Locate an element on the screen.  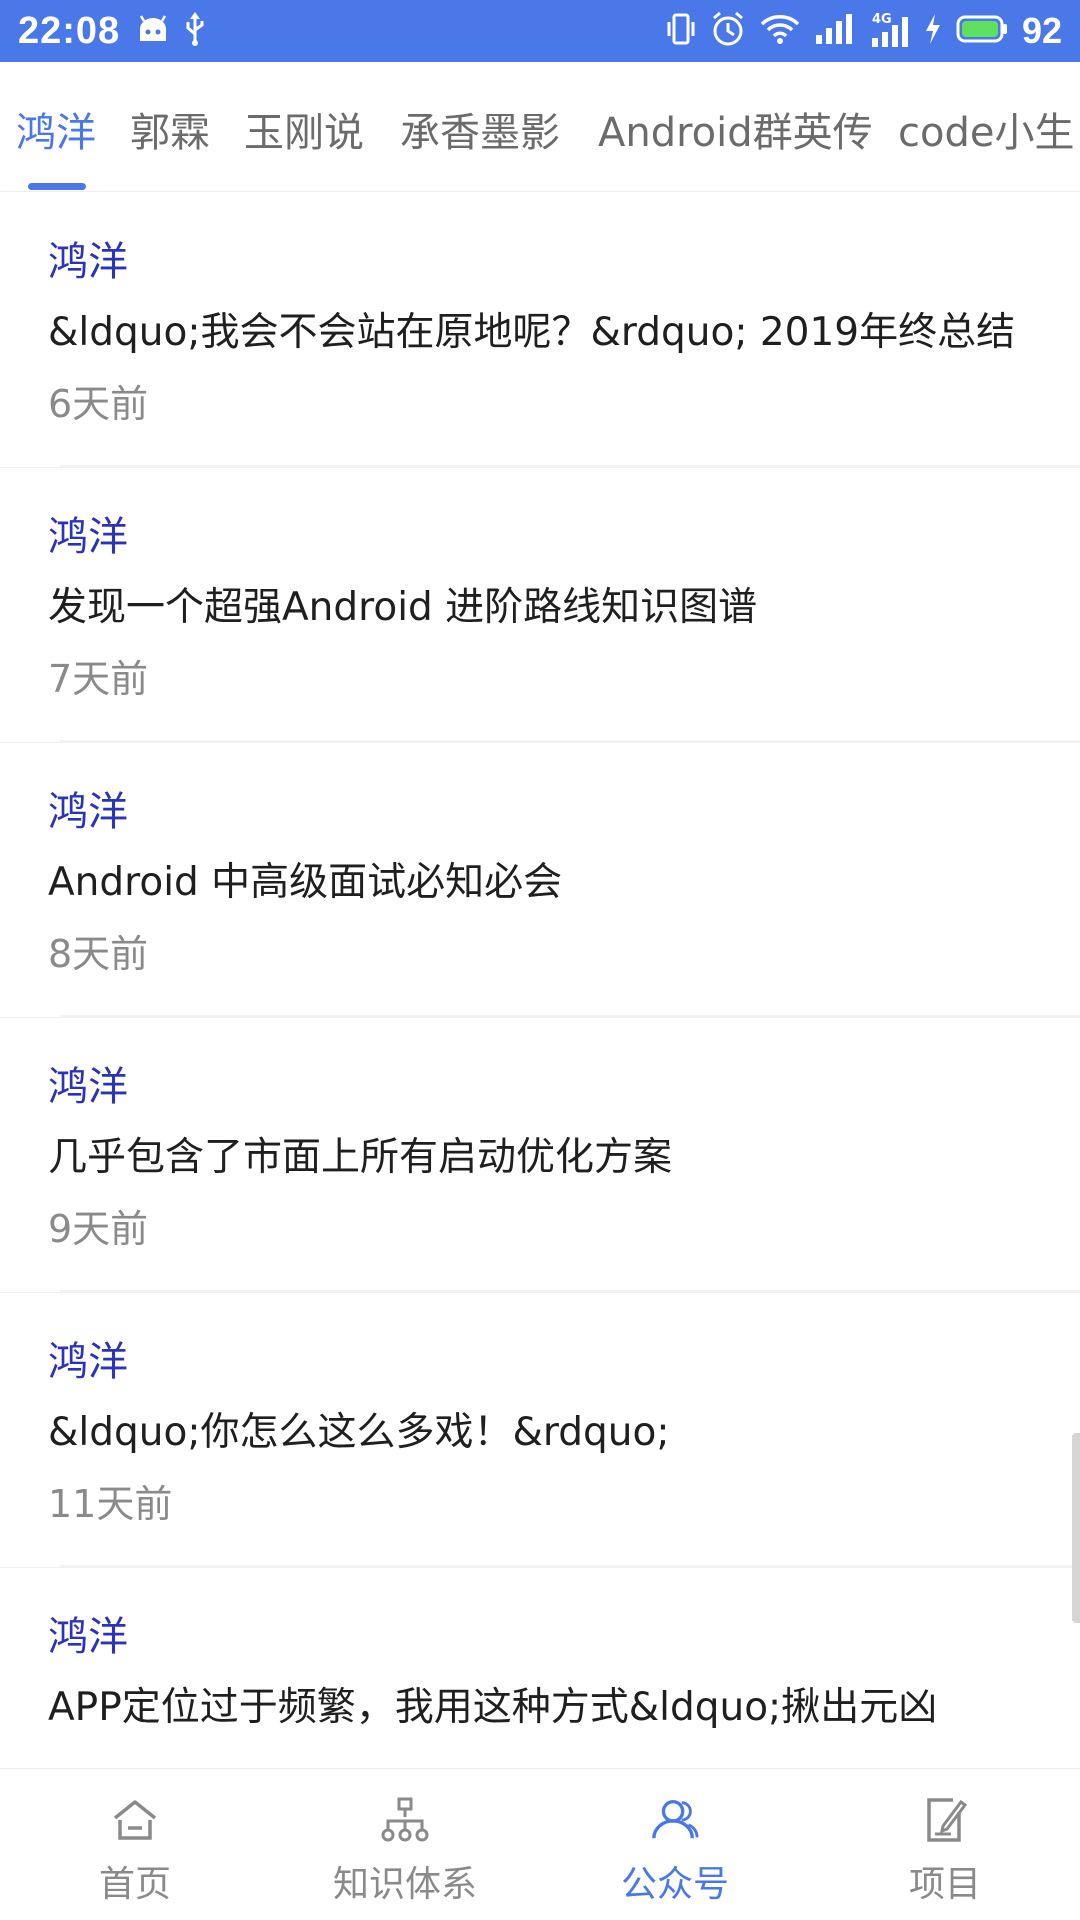
article-time: 7天前 is located at coordinates (98, 679).